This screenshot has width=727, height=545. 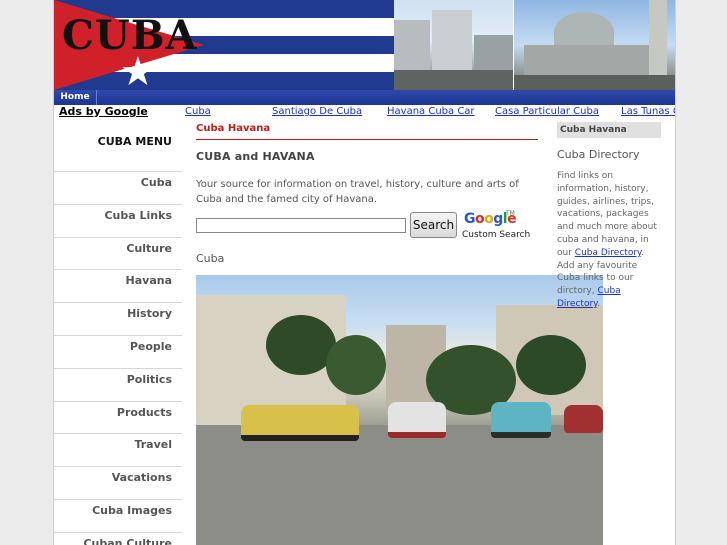 What do you see at coordinates (118, 516) in the screenshot?
I see `menu-item-cuba-images: Cuba Images` at bounding box center [118, 516].